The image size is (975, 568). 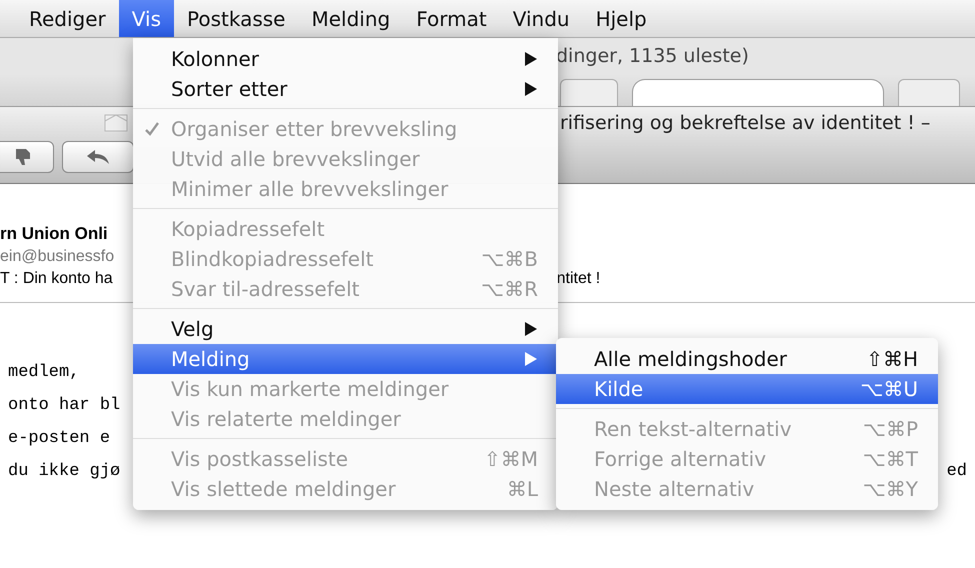 What do you see at coordinates (236, 18) in the screenshot?
I see `menu-bar-item: Postkasse` at bounding box center [236, 18].